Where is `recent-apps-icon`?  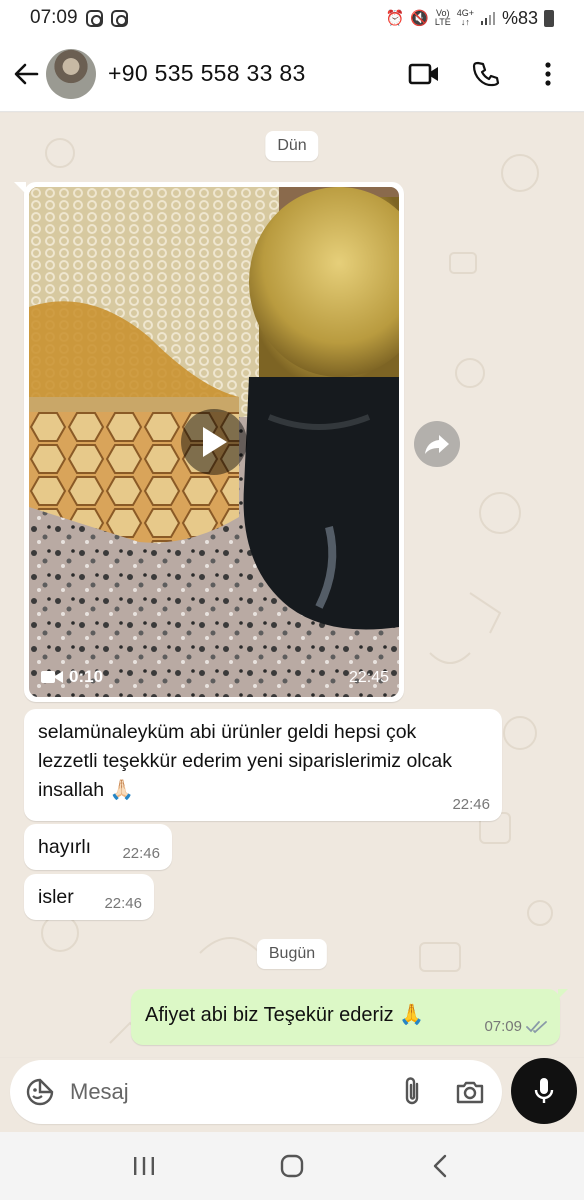
recent-apps-icon is located at coordinates (144, 1166).